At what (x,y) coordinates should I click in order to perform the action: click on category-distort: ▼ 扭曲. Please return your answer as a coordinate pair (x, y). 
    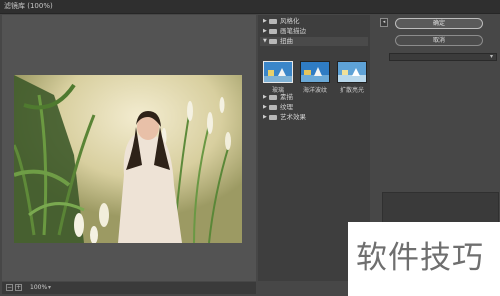
    Looking at the image, I should click on (314, 41).